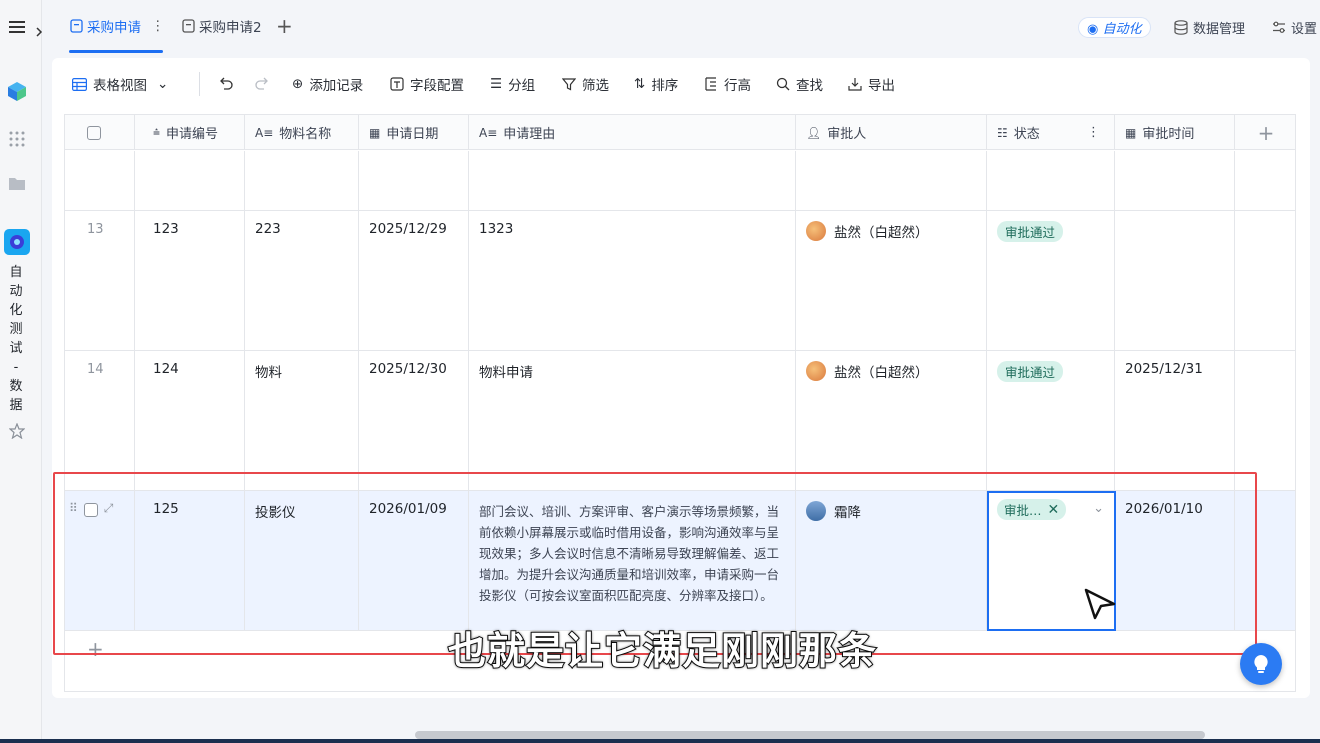  Describe the element at coordinates (1093, 132) in the screenshot. I see `column-more-icon: ⋮` at that location.